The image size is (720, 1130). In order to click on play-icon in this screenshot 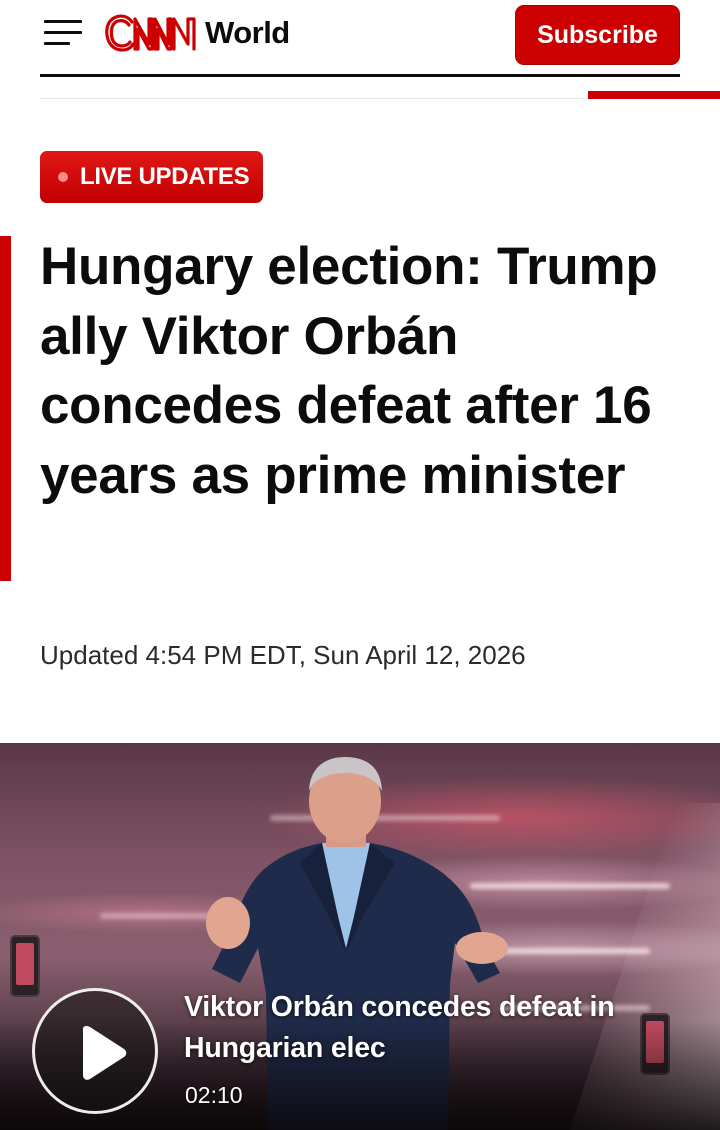, I will do `click(105, 1052)`.